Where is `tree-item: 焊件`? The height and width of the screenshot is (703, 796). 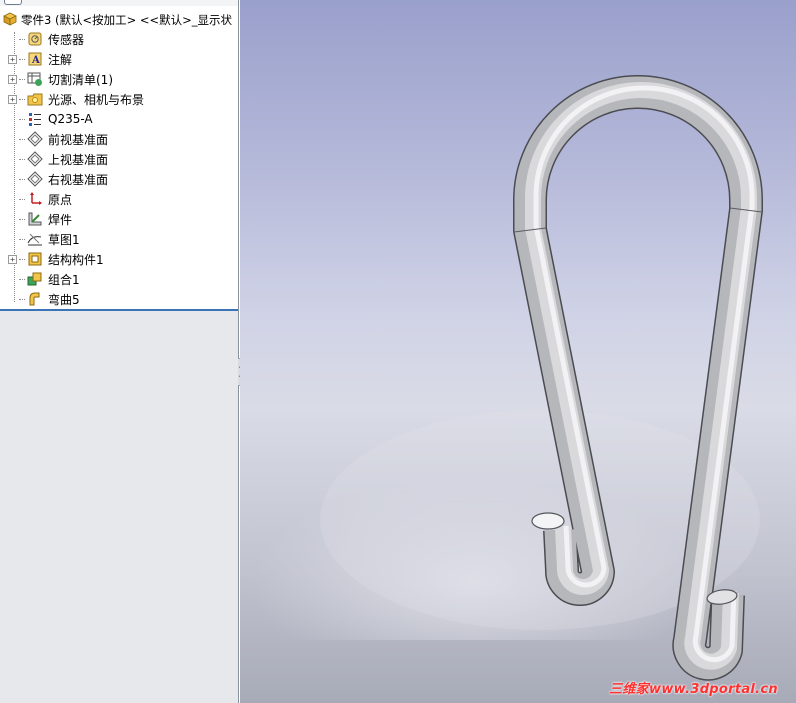 tree-item: 焊件 is located at coordinates (40, 219).